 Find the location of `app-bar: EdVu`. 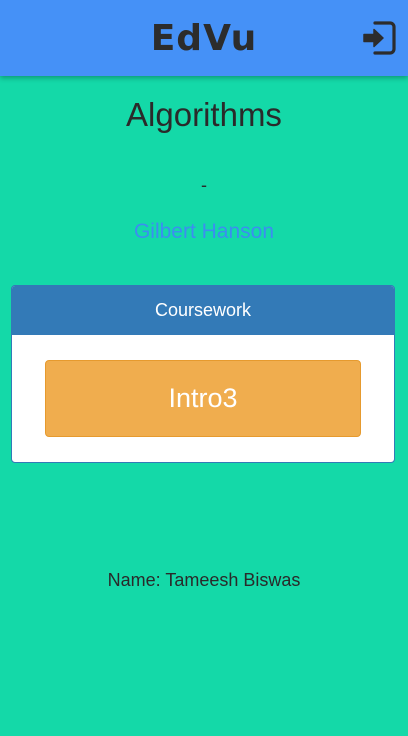

app-bar: EdVu is located at coordinates (204, 38).